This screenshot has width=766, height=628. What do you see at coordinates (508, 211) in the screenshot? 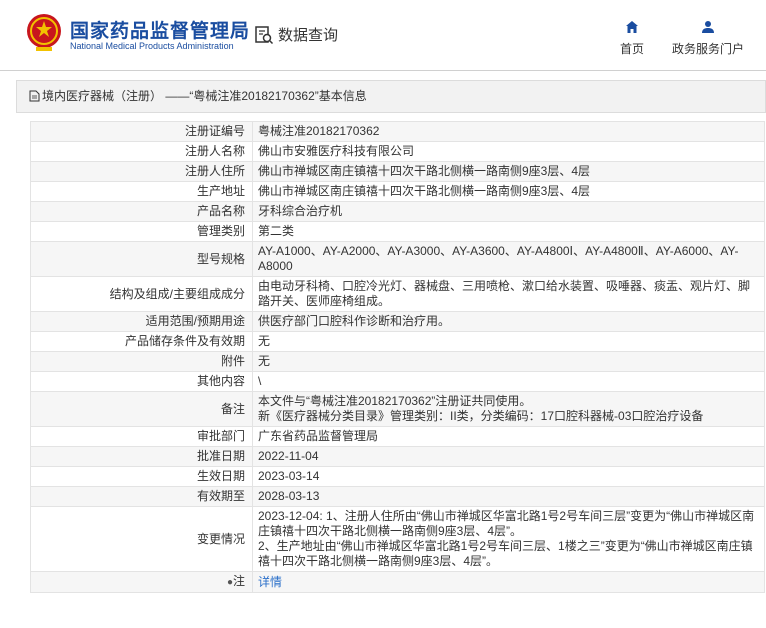
I see `row-value: 牙科综合治疗机` at bounding box center [508, 211].